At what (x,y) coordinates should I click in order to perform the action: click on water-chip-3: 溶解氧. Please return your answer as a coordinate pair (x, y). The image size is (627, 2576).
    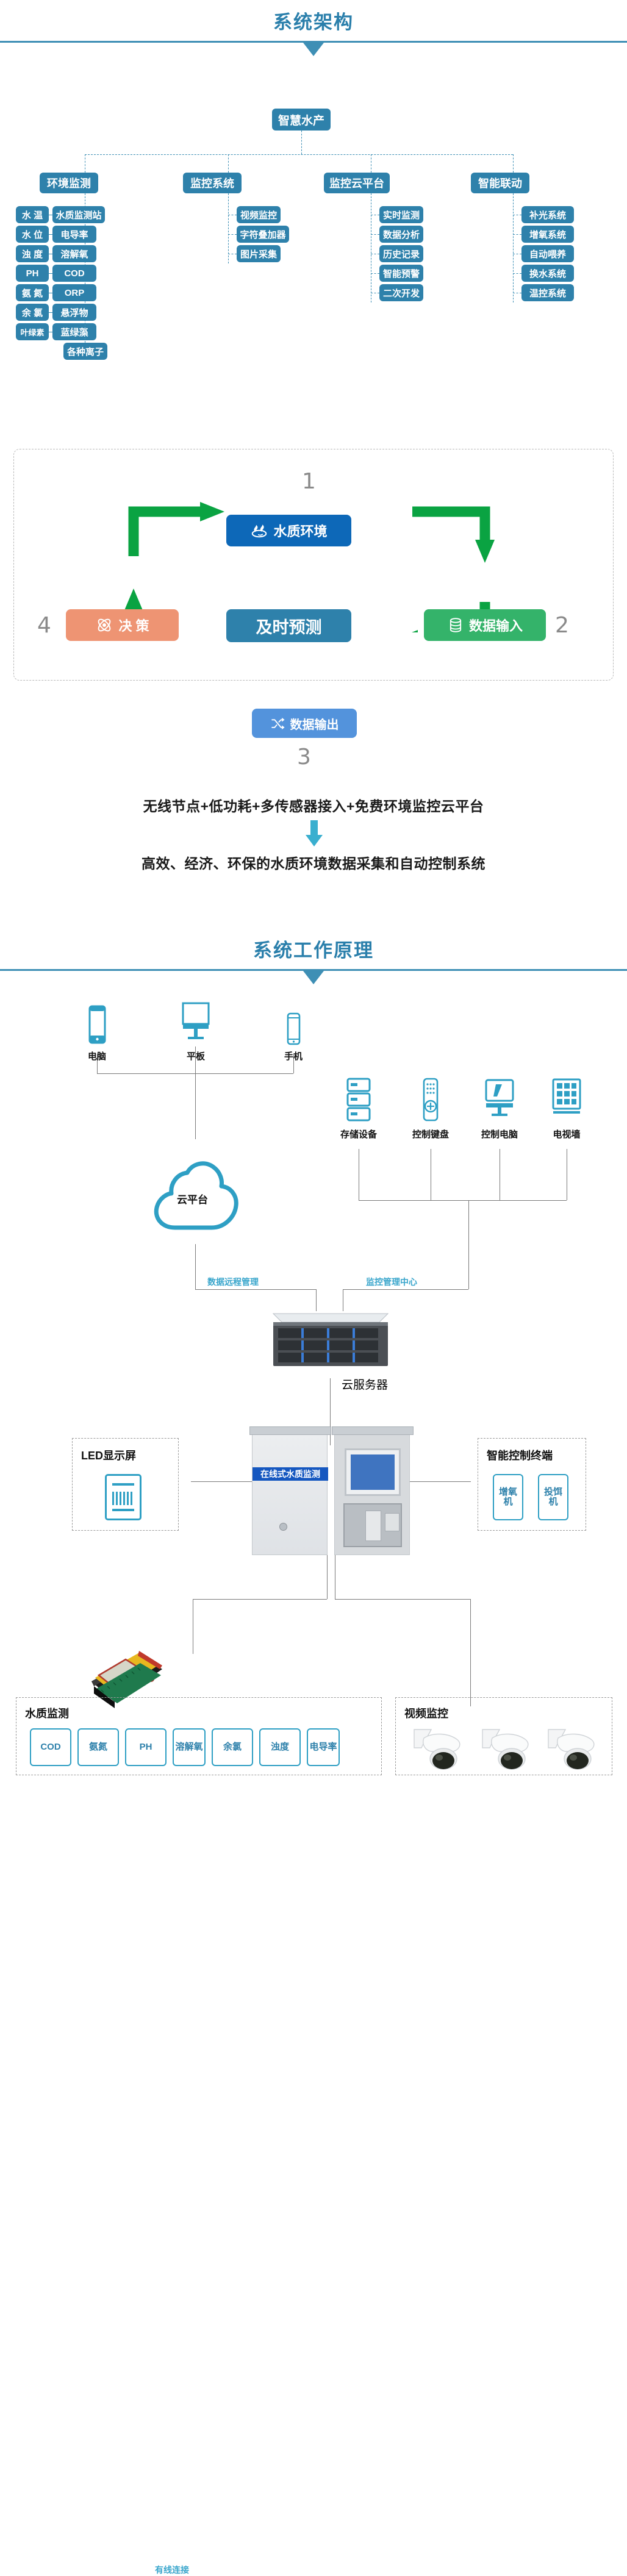
    Looking at the image, I should click on (190, 1747).